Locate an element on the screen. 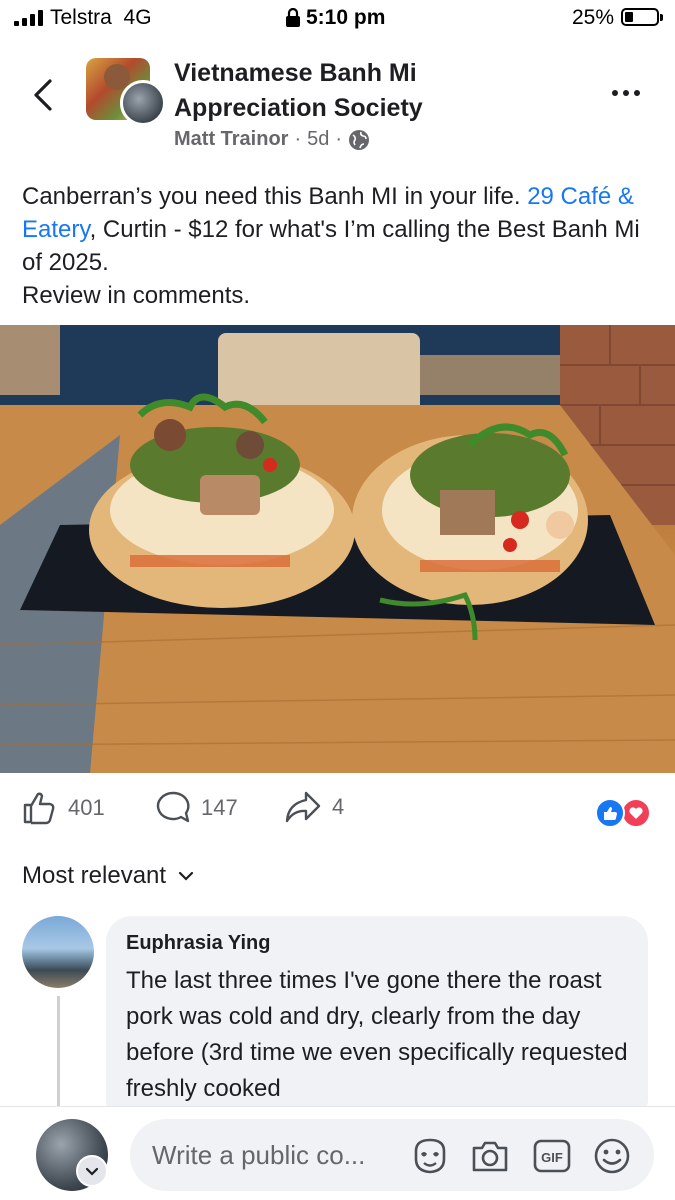 This screenshot has height=1200, width=675. like-button: 401 is located at coordinates (63, 808).